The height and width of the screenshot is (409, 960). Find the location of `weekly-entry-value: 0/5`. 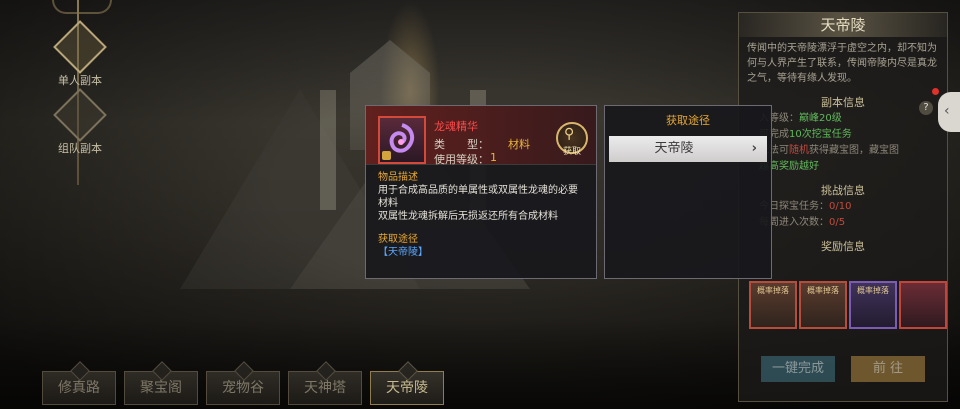

weekly-entry-value: 0/5 is located at coordinates (837, 222).